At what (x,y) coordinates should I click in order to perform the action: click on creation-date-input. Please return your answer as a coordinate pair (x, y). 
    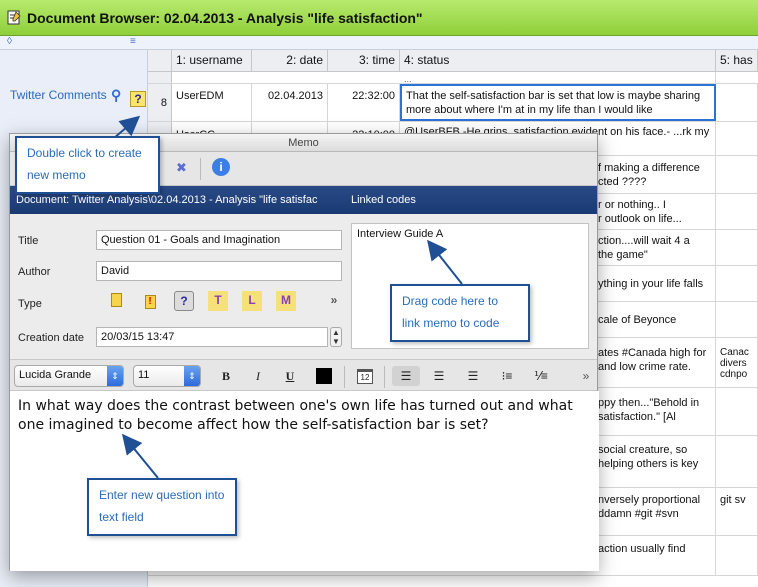
    Looking at the image, I should click on (212, 337).